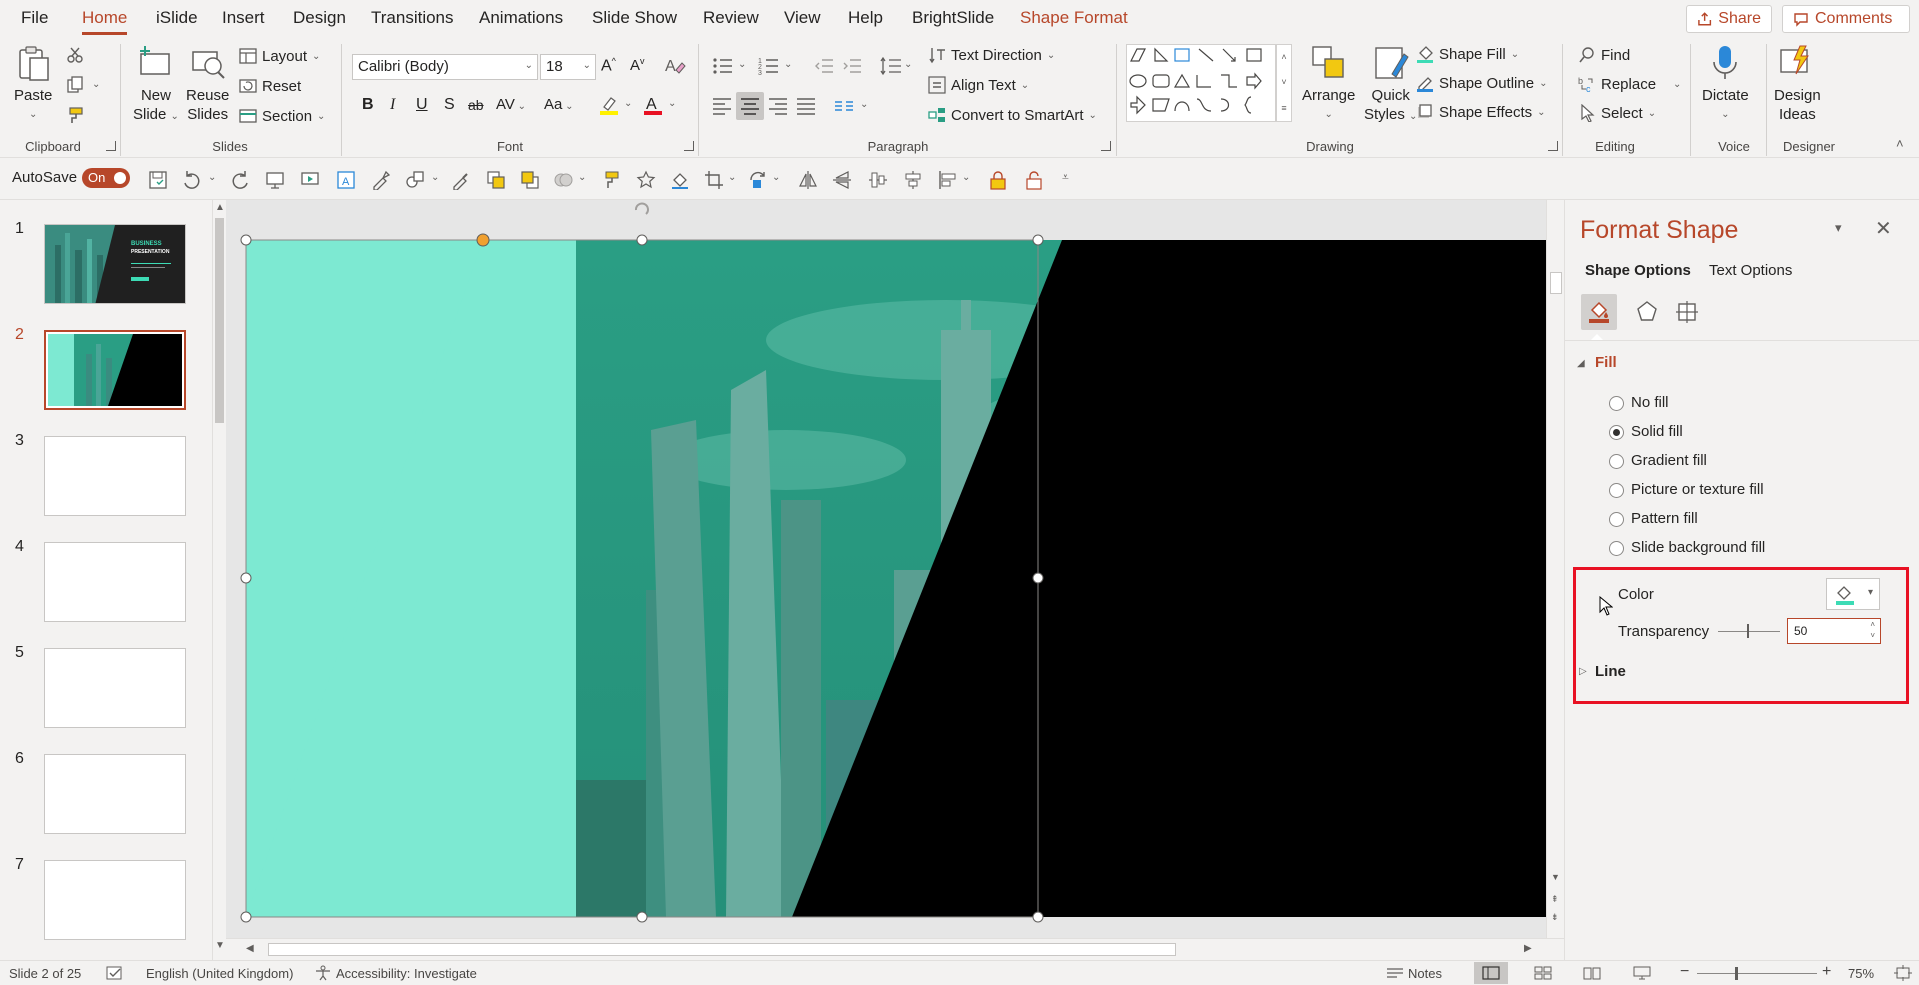  I want to click on share-button: Share, so click(1729, 19).